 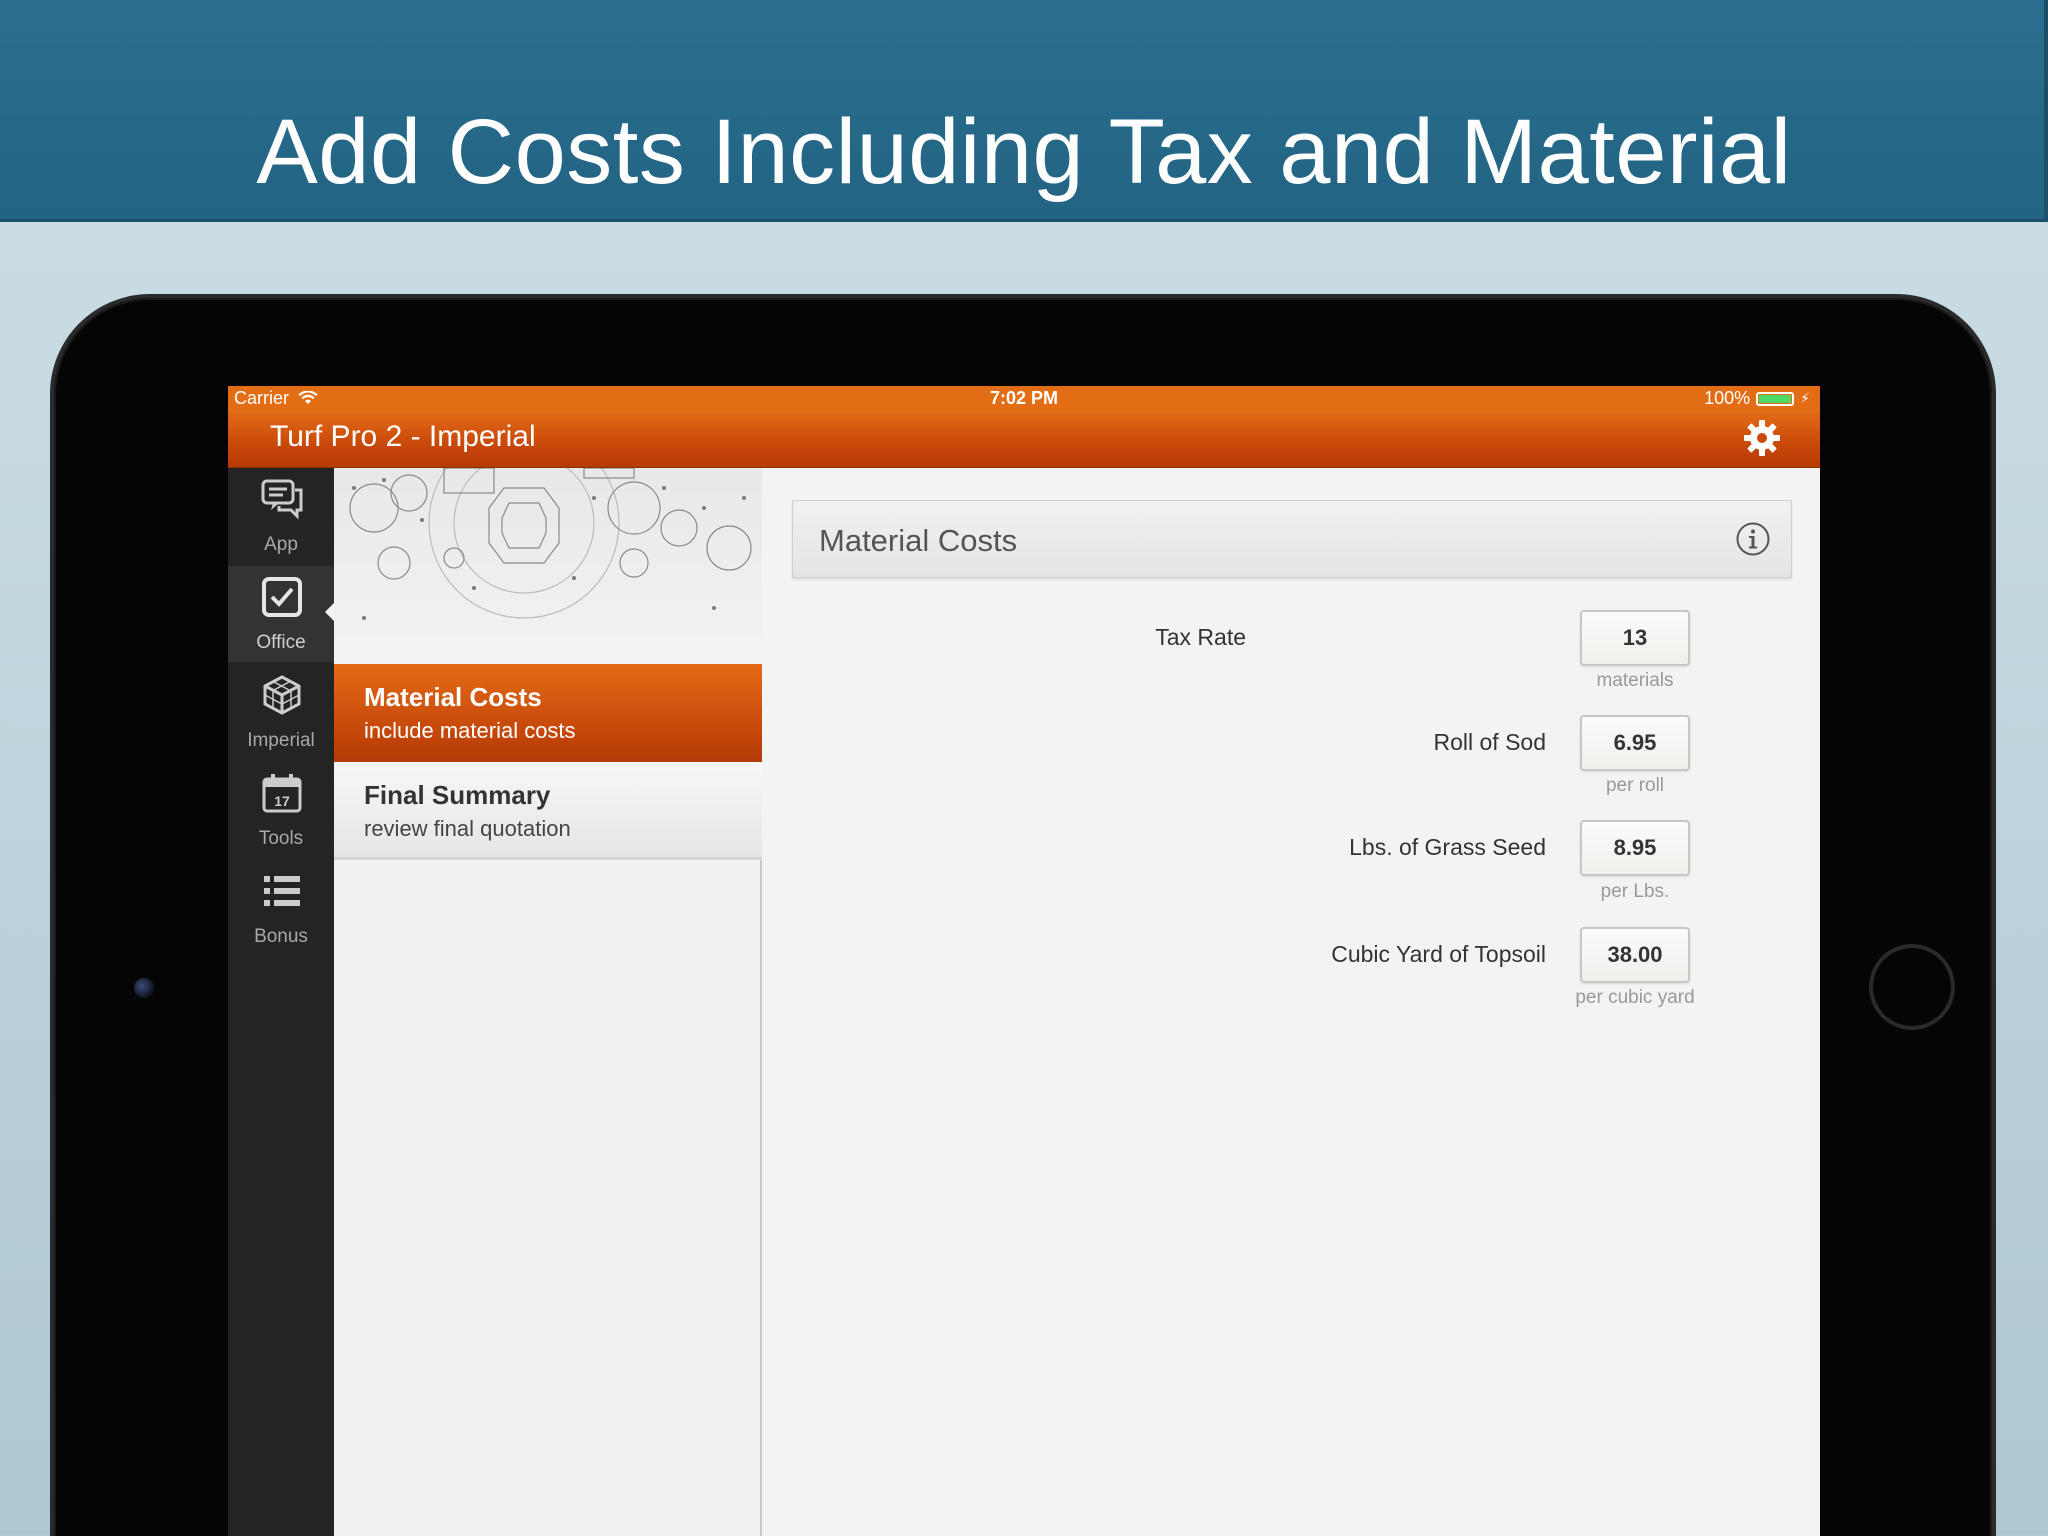 I want to click on charging-icon: ⚡, so click(x=1805, y=398).